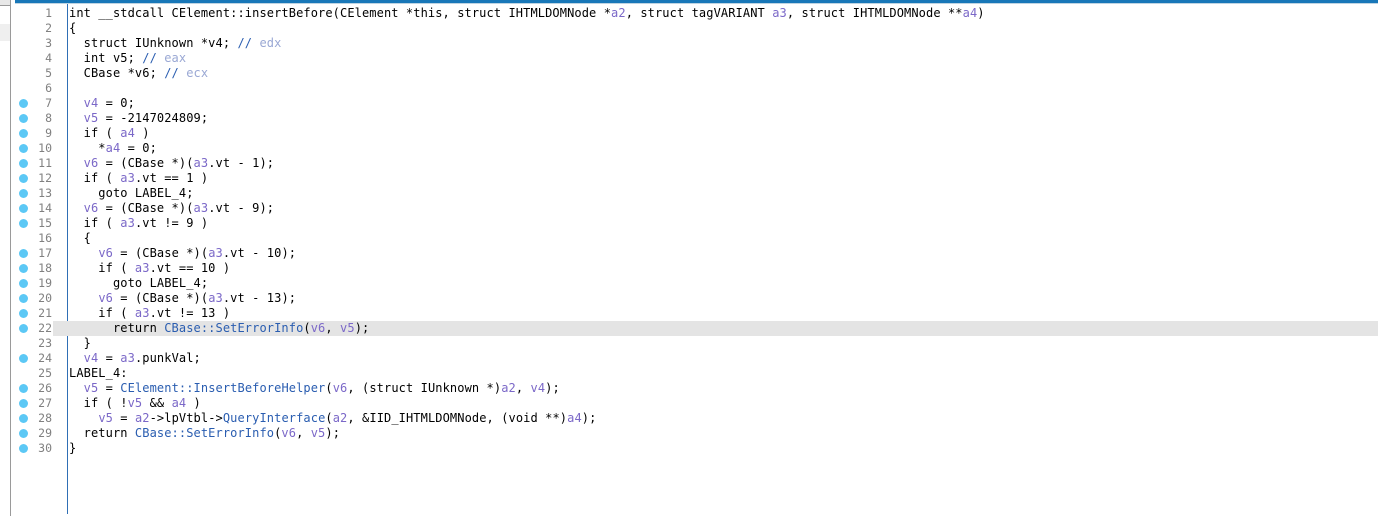 This screenshot has height=516, width=1378. I want to click on code-line: if ( !v5 && a4 ), so click(135, 403).